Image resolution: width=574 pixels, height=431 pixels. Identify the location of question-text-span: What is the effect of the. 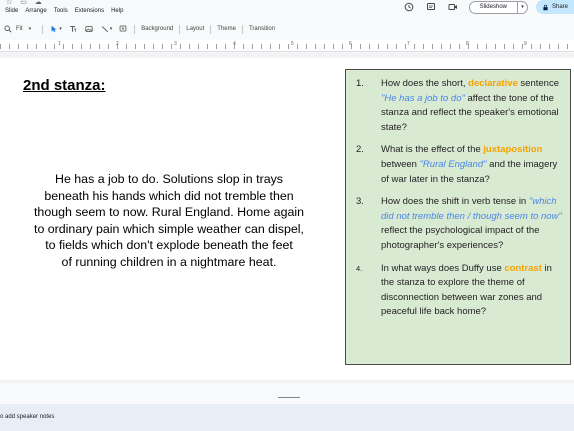
(432, 150).